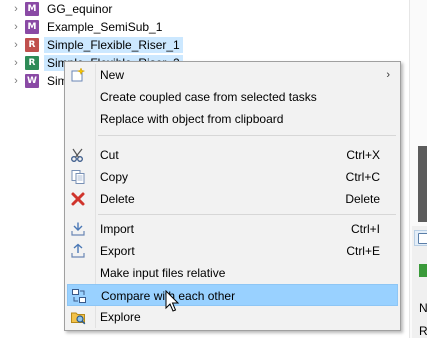 The width and height of the screenshot is (427, 338). What do you see at coordinates (32, 81) in the screenshot?
I see `result-icon: W` at bounding box center [32, 81].